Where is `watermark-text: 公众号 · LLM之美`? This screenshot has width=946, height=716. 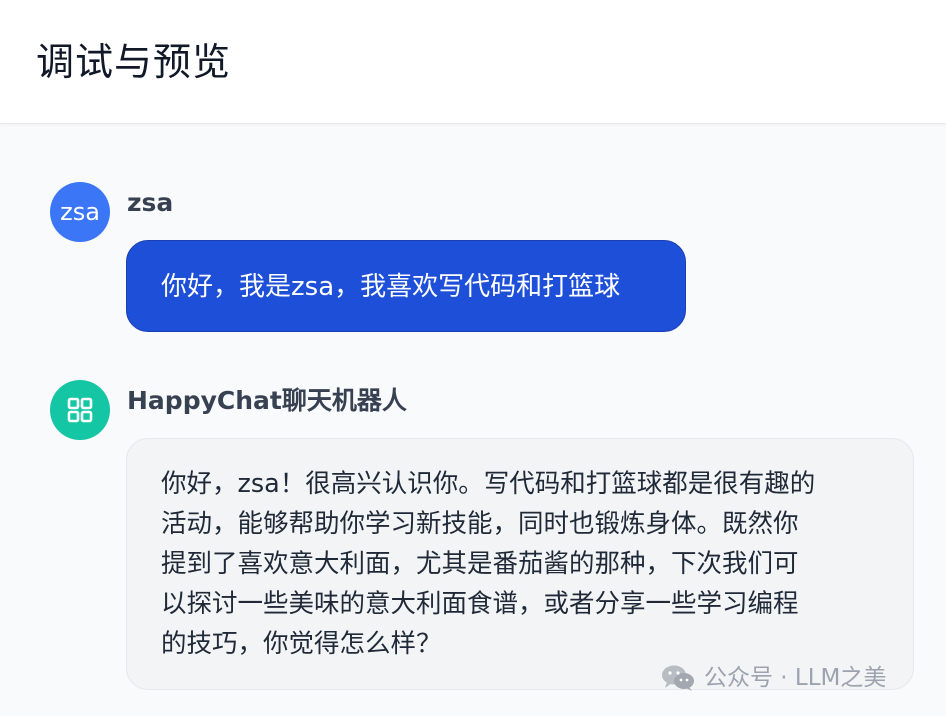 watermark-text: 公众号 · LLM之美 is located at coordinates (795, 678).